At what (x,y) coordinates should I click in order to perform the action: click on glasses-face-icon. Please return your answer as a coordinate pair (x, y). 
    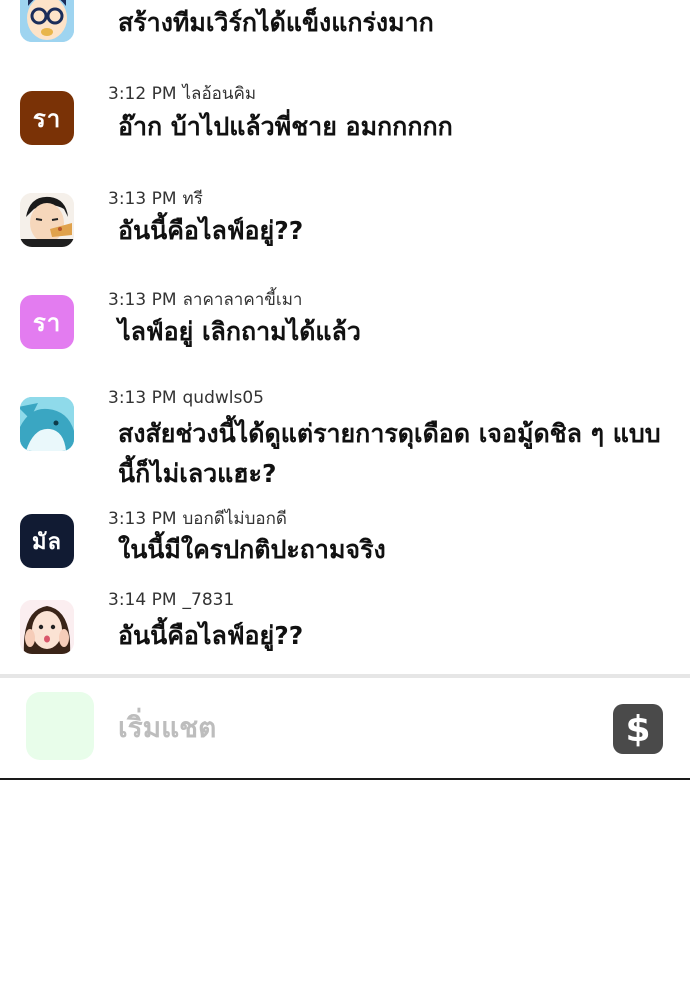
    Looking at the image, I should click on (47, 21).